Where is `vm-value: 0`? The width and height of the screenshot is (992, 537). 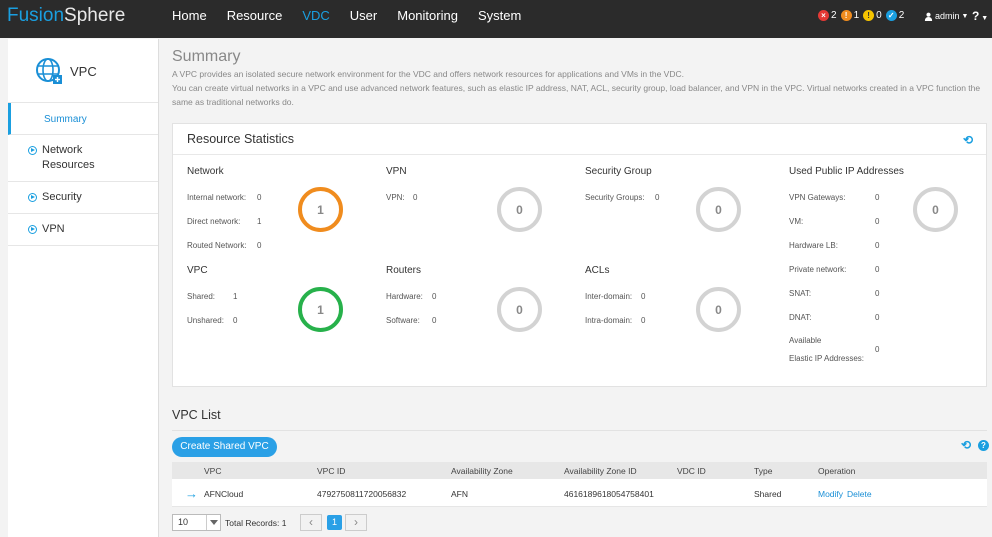 vm-value: 0 is located at coordinates (877, 221).